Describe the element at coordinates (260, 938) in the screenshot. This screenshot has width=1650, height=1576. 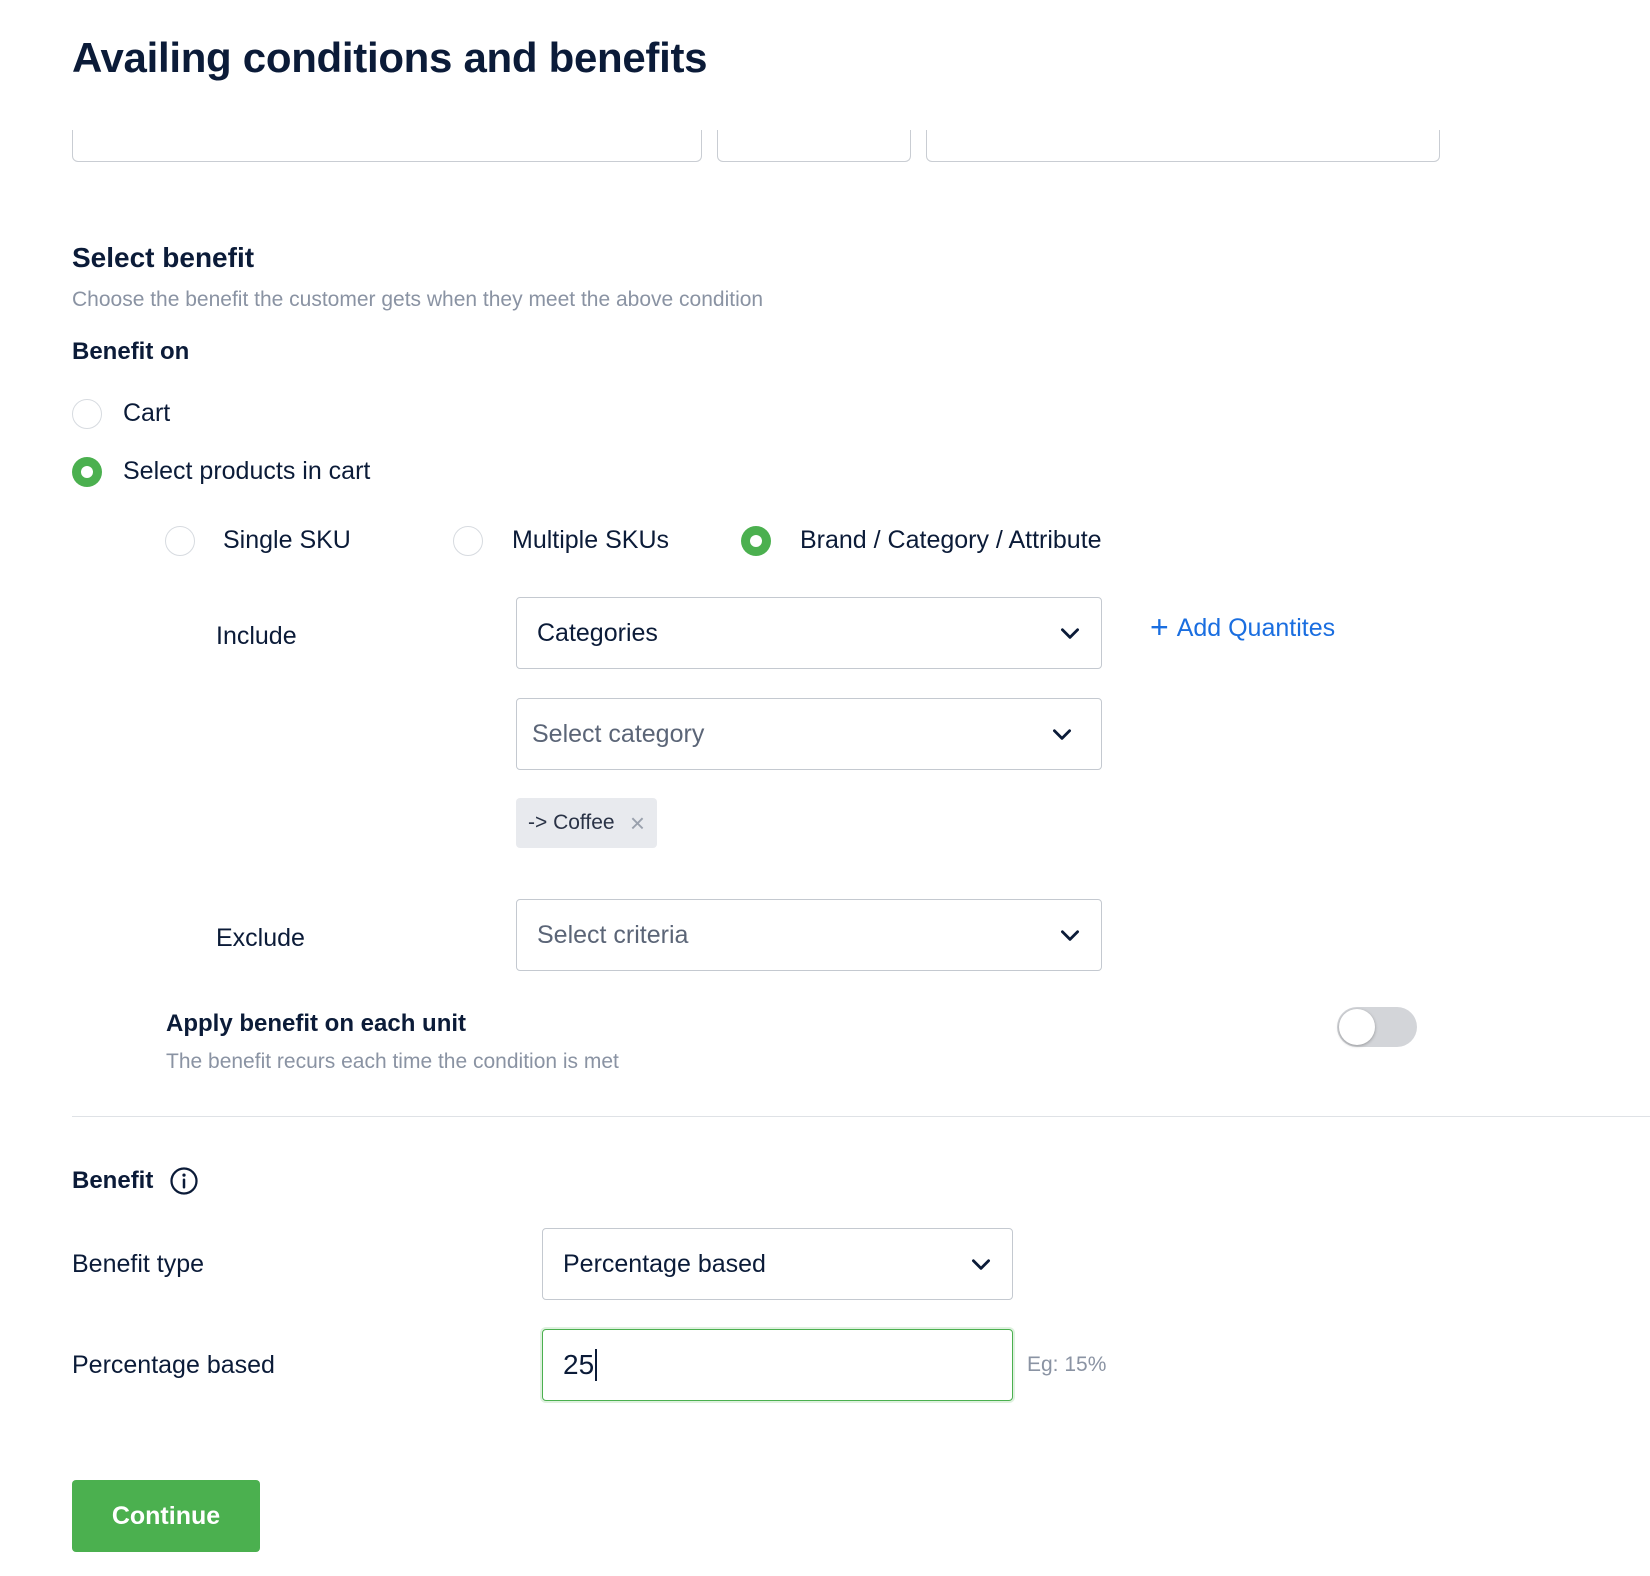
I see `exclude-label: Exclude` at that location.